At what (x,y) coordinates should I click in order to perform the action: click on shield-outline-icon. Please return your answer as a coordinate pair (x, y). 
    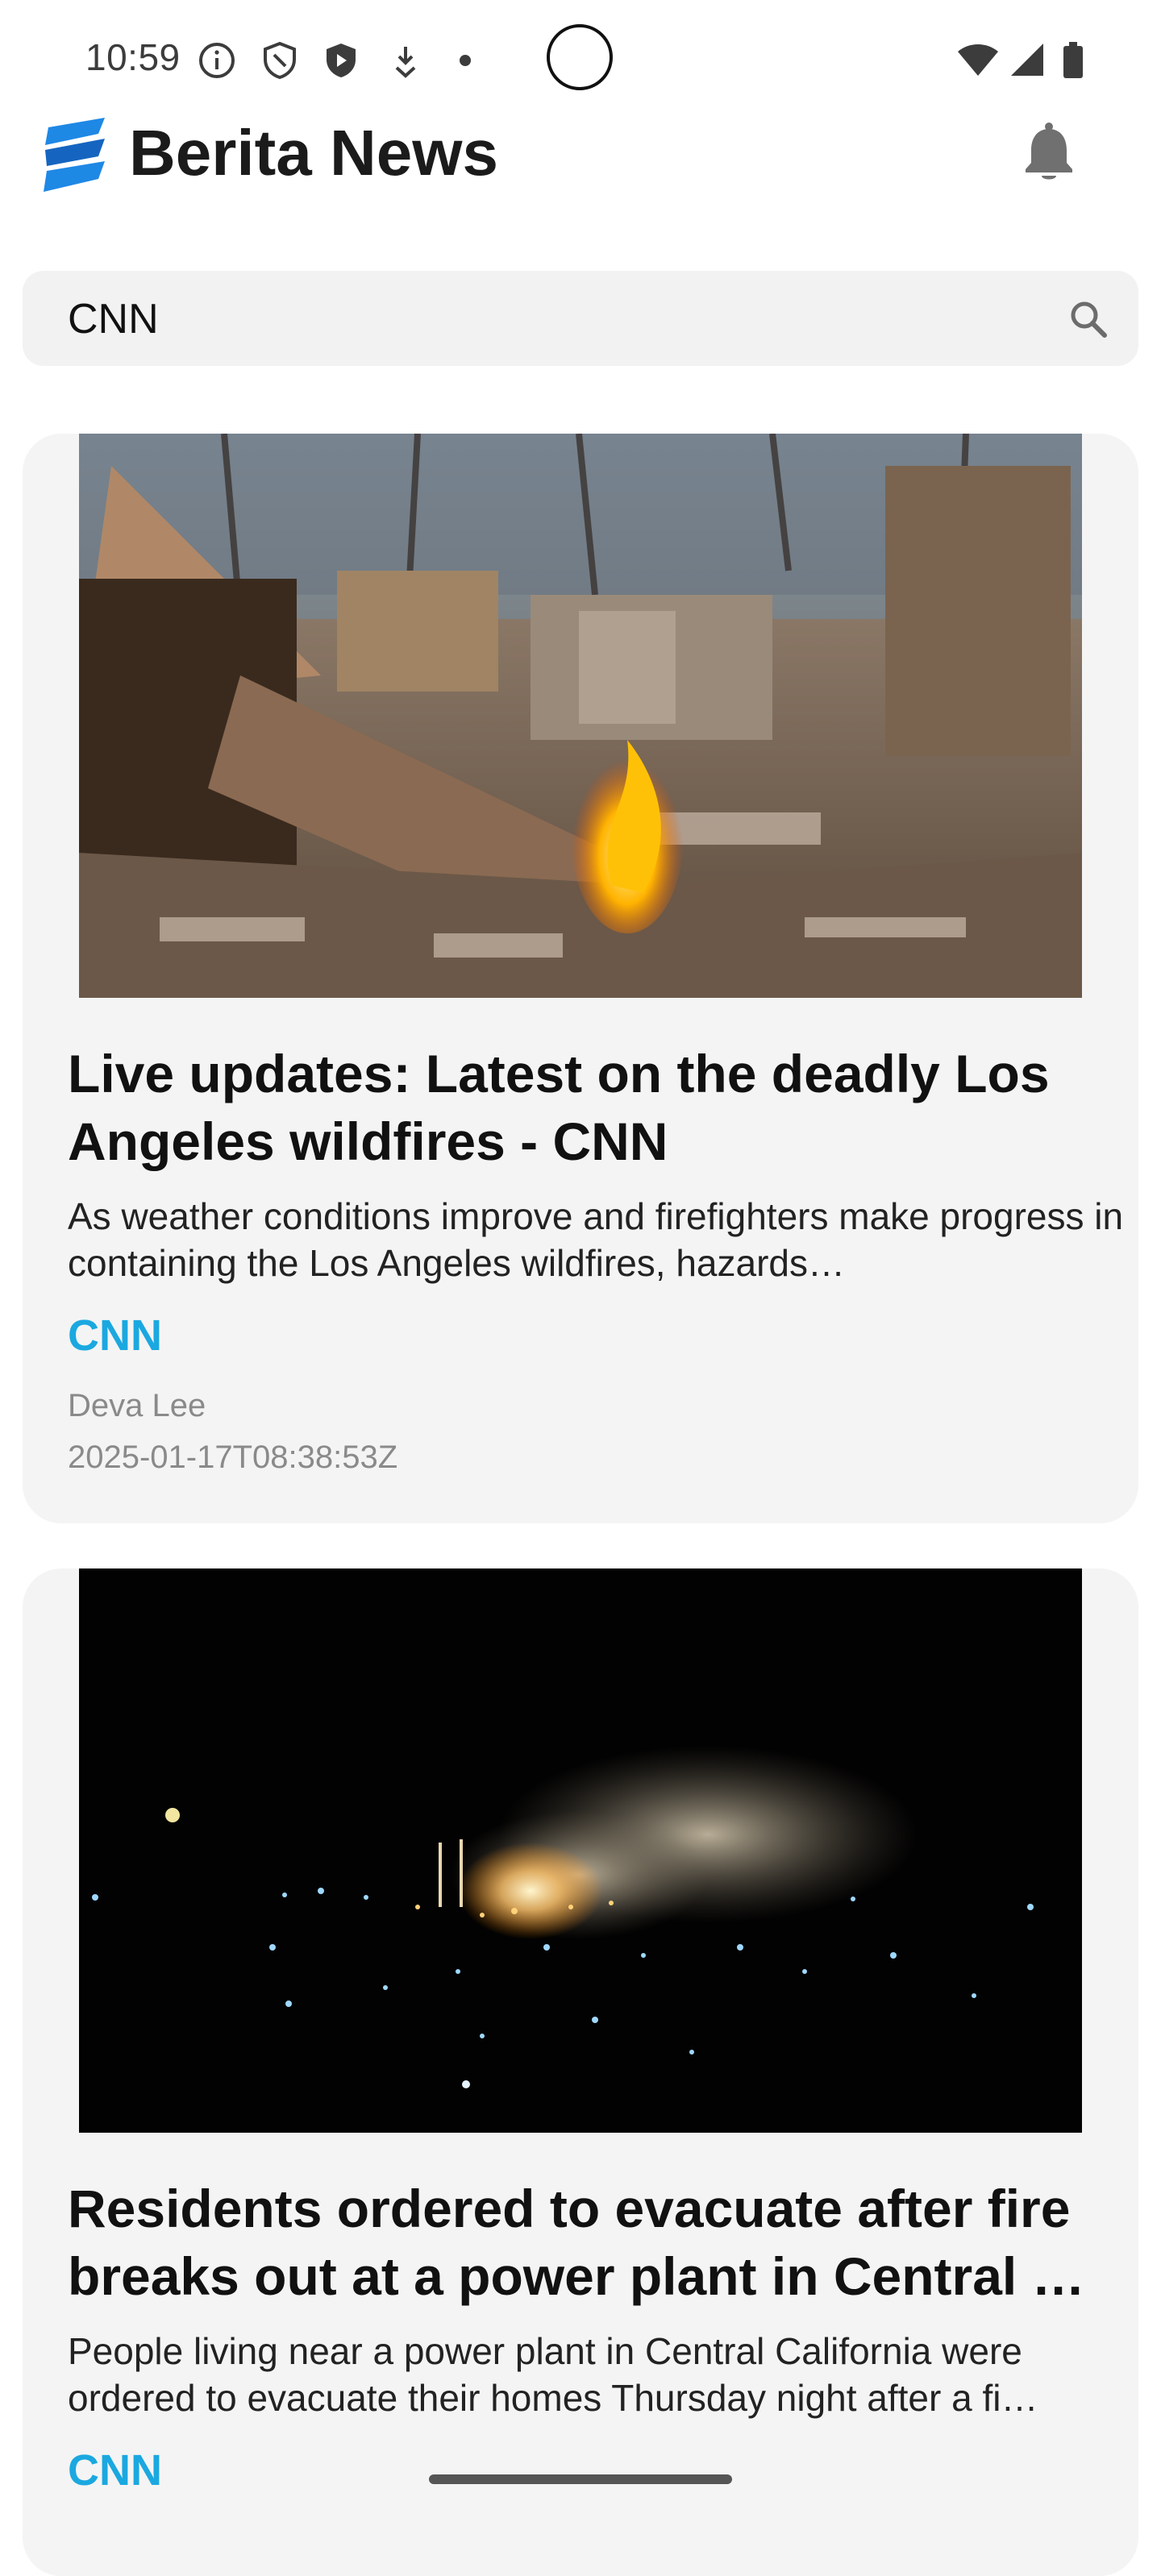
    Looking at the image, I should click on (280, 60).